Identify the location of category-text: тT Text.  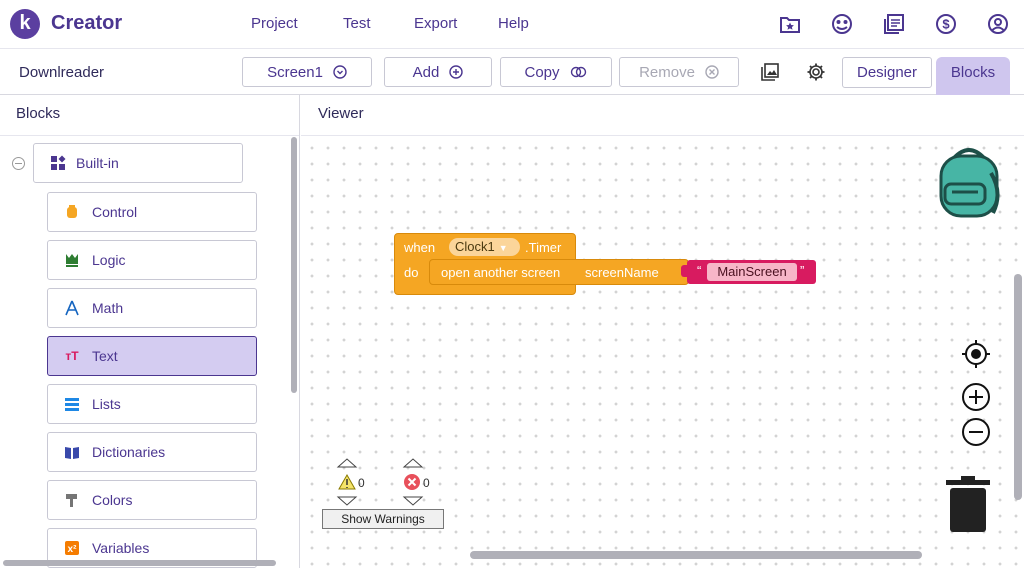
(152, 356).